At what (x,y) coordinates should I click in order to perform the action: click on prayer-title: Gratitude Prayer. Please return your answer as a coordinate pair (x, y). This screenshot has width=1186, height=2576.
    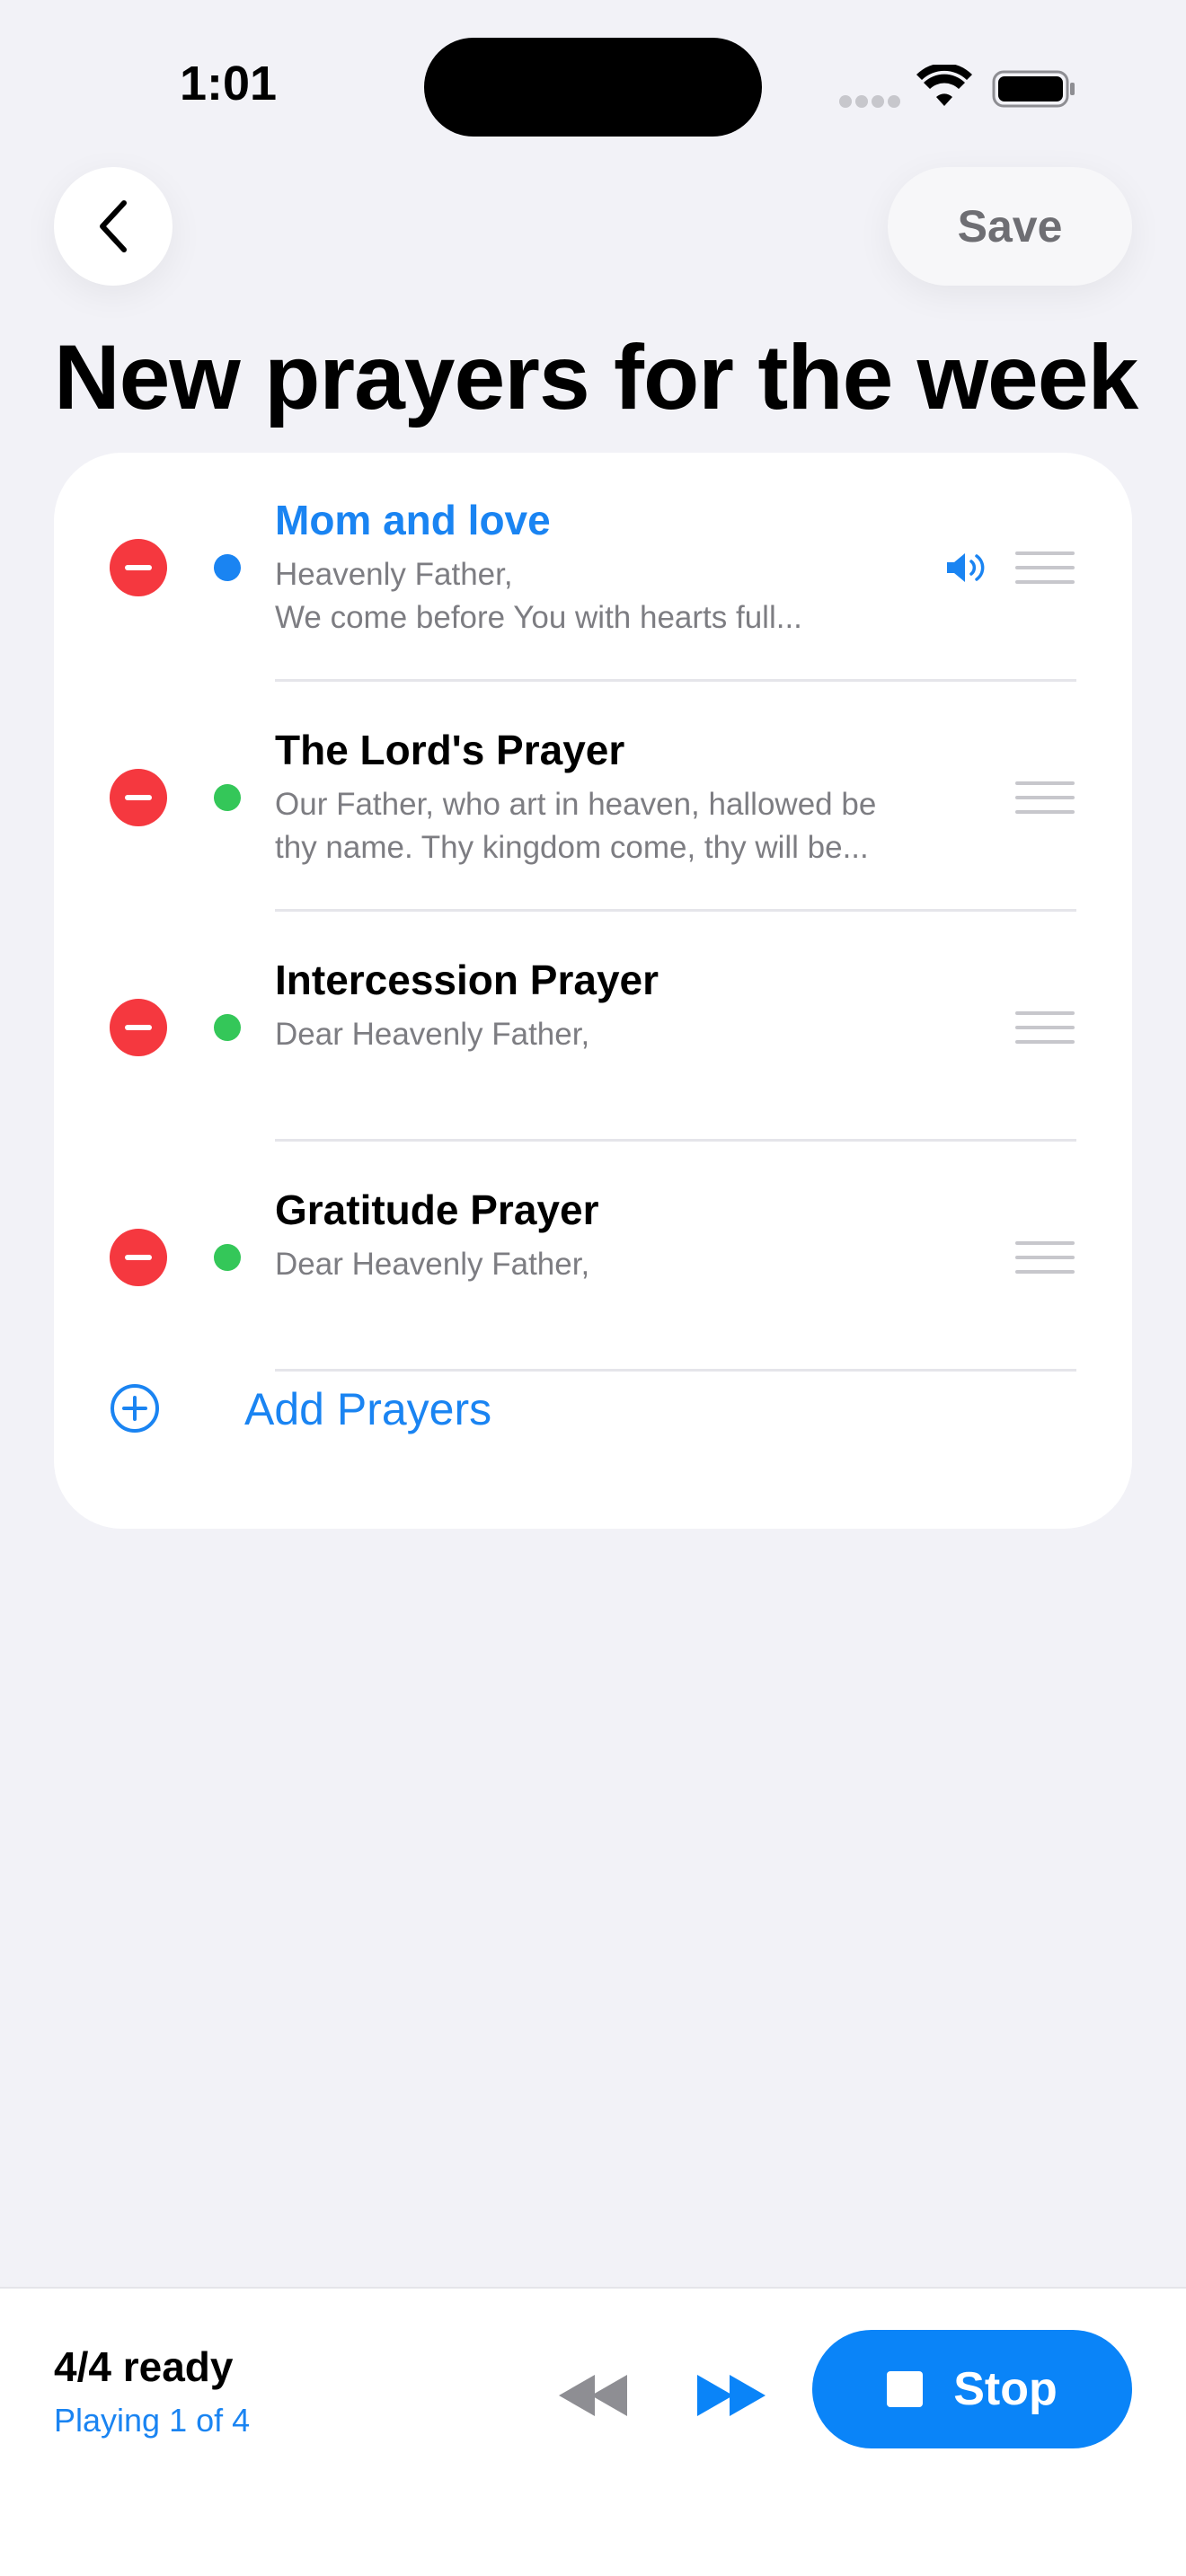
    Looking at the image, I should click on (437, 1210).